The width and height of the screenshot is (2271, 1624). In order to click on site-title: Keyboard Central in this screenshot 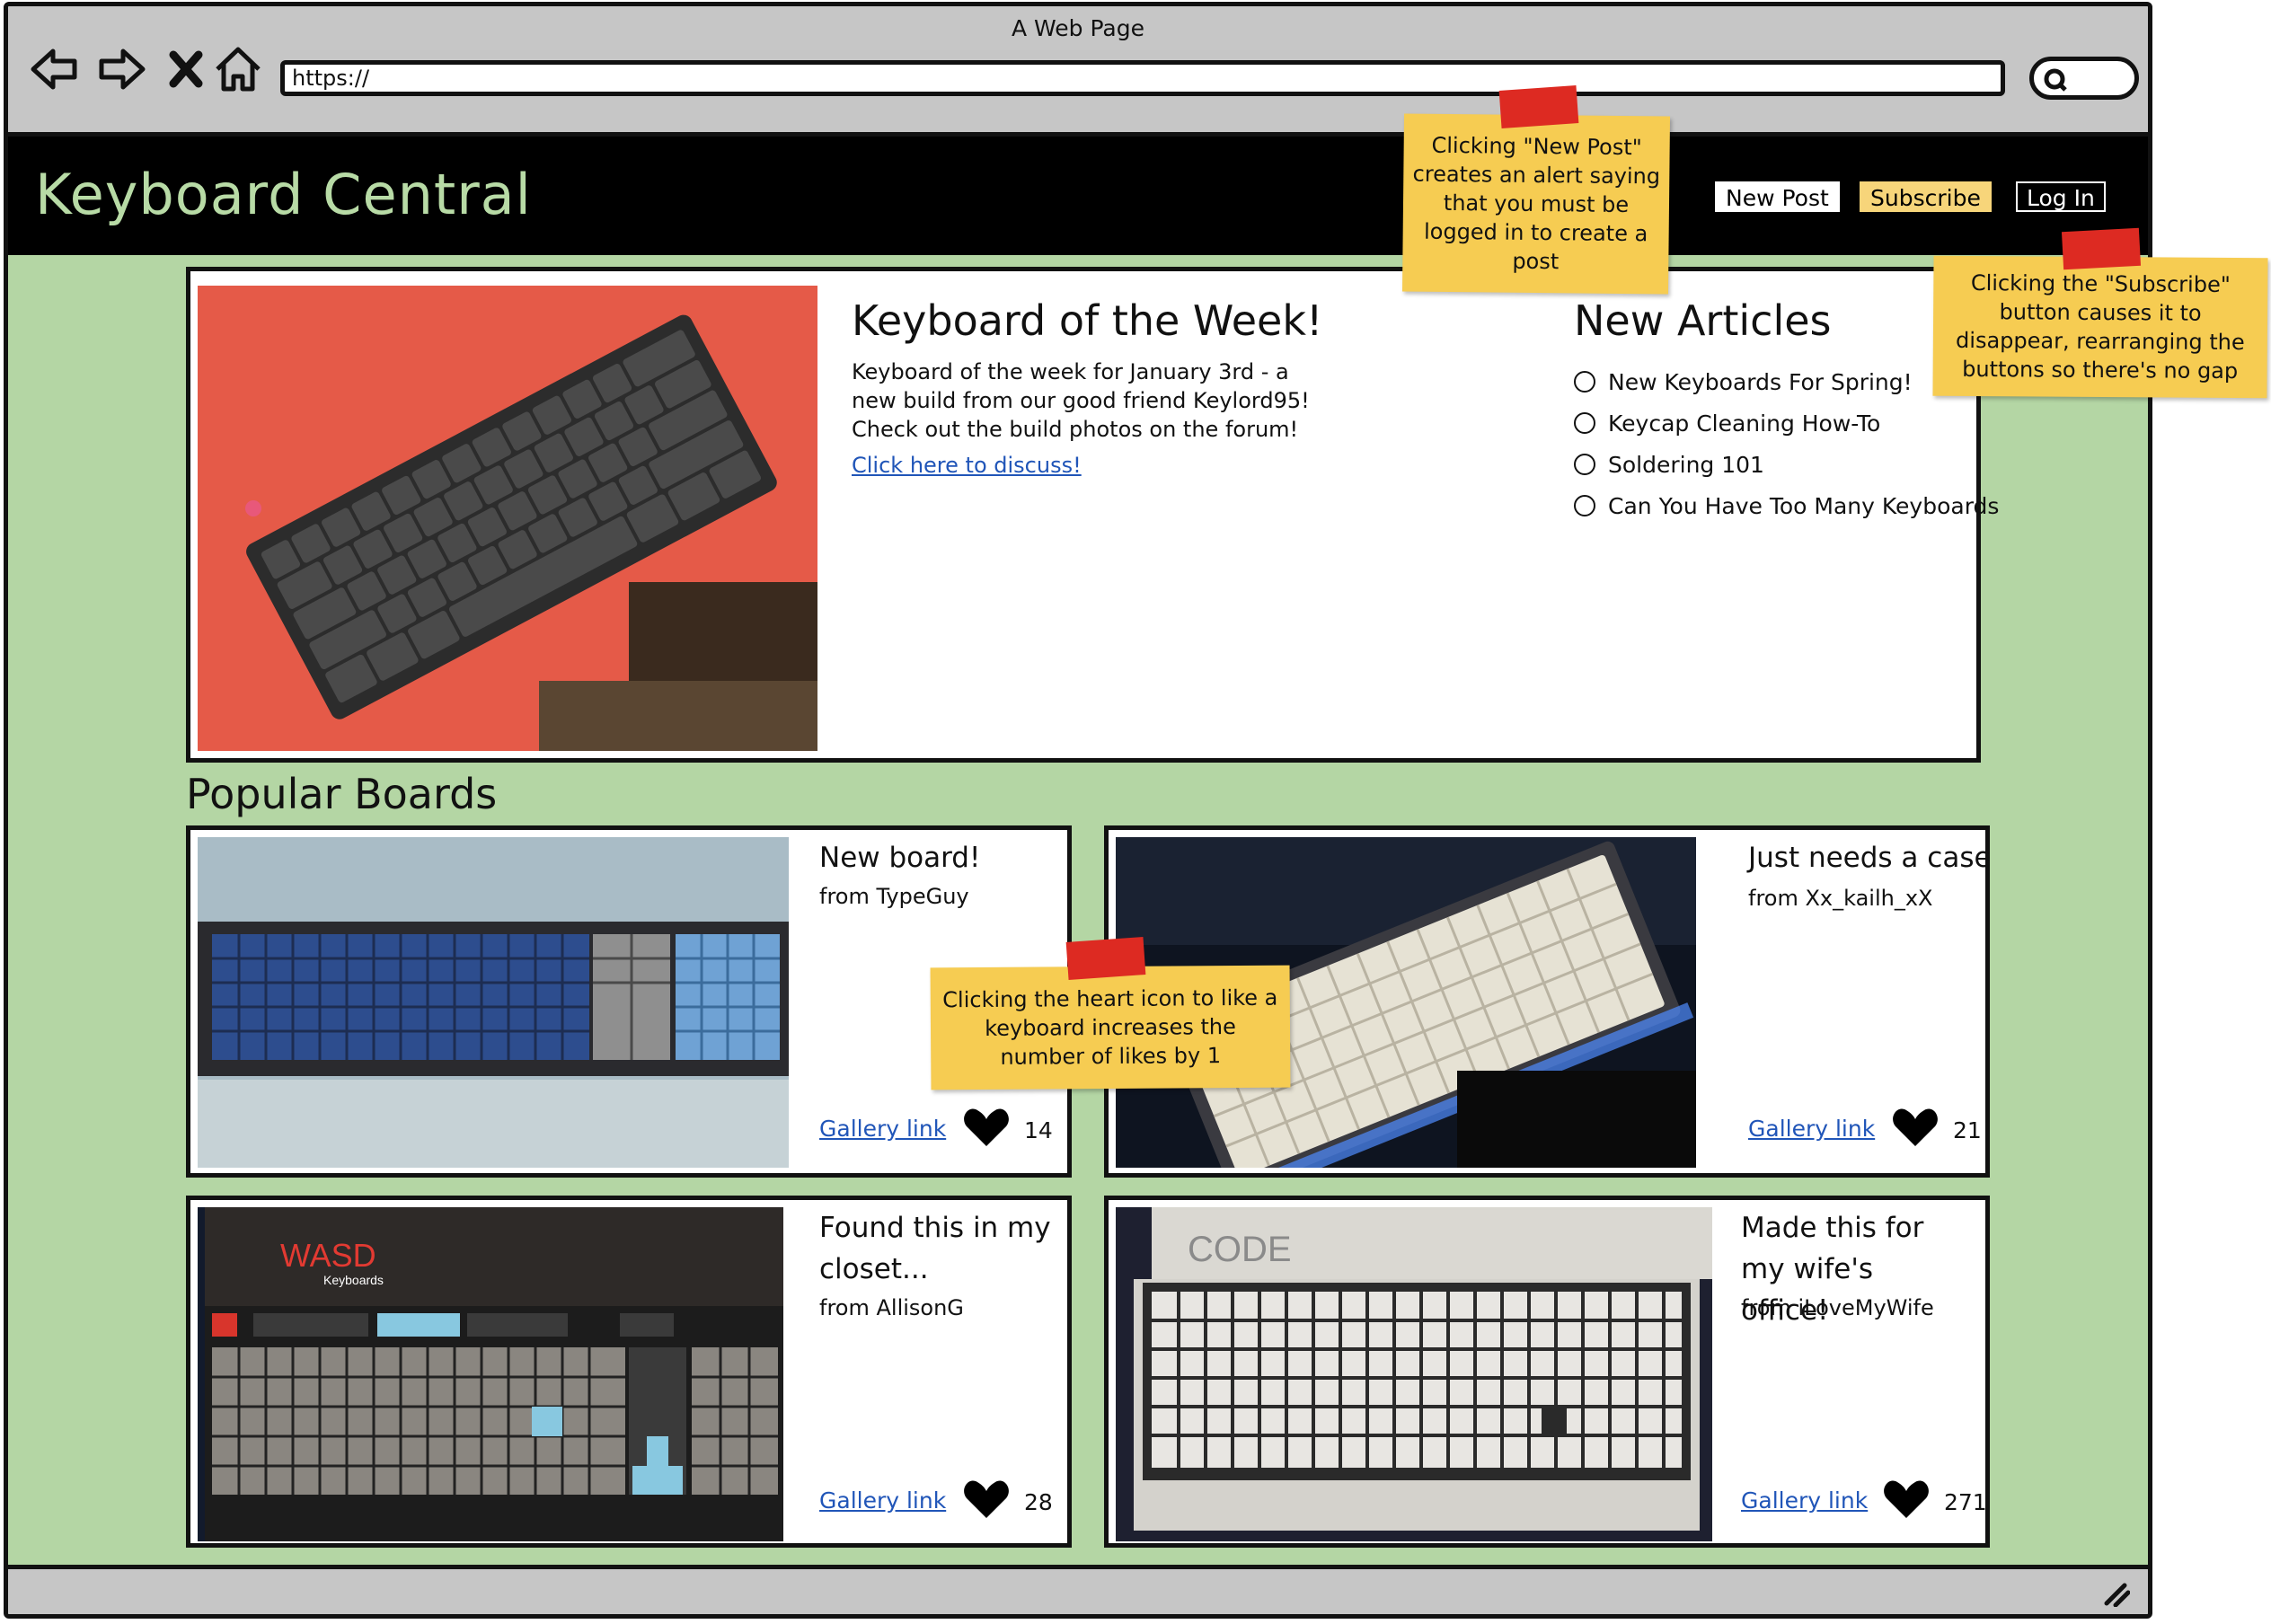, I will do `click(283, 194)`.